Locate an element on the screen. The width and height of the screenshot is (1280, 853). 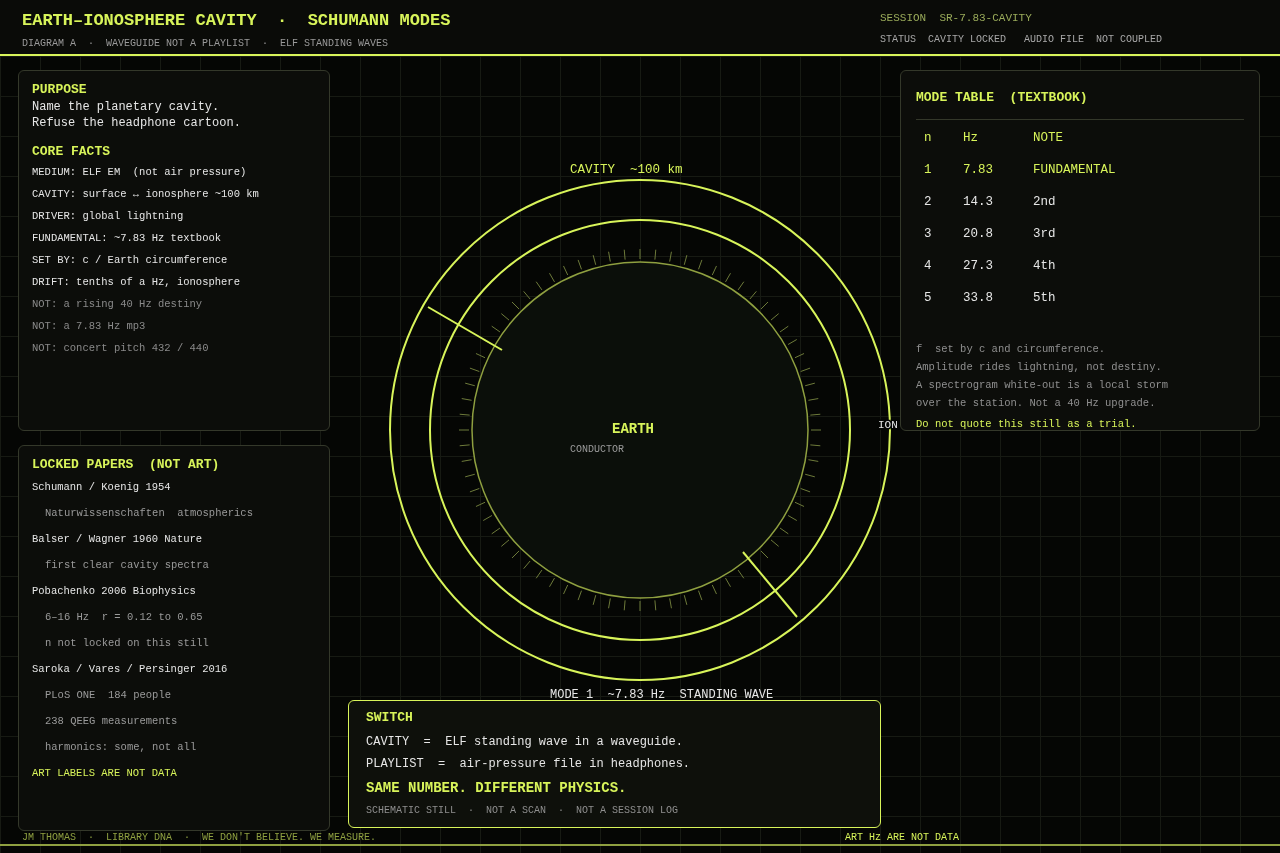
table-note: over the station. Not a 40 Hz upgrade. is located at coordinates (1036, 403).